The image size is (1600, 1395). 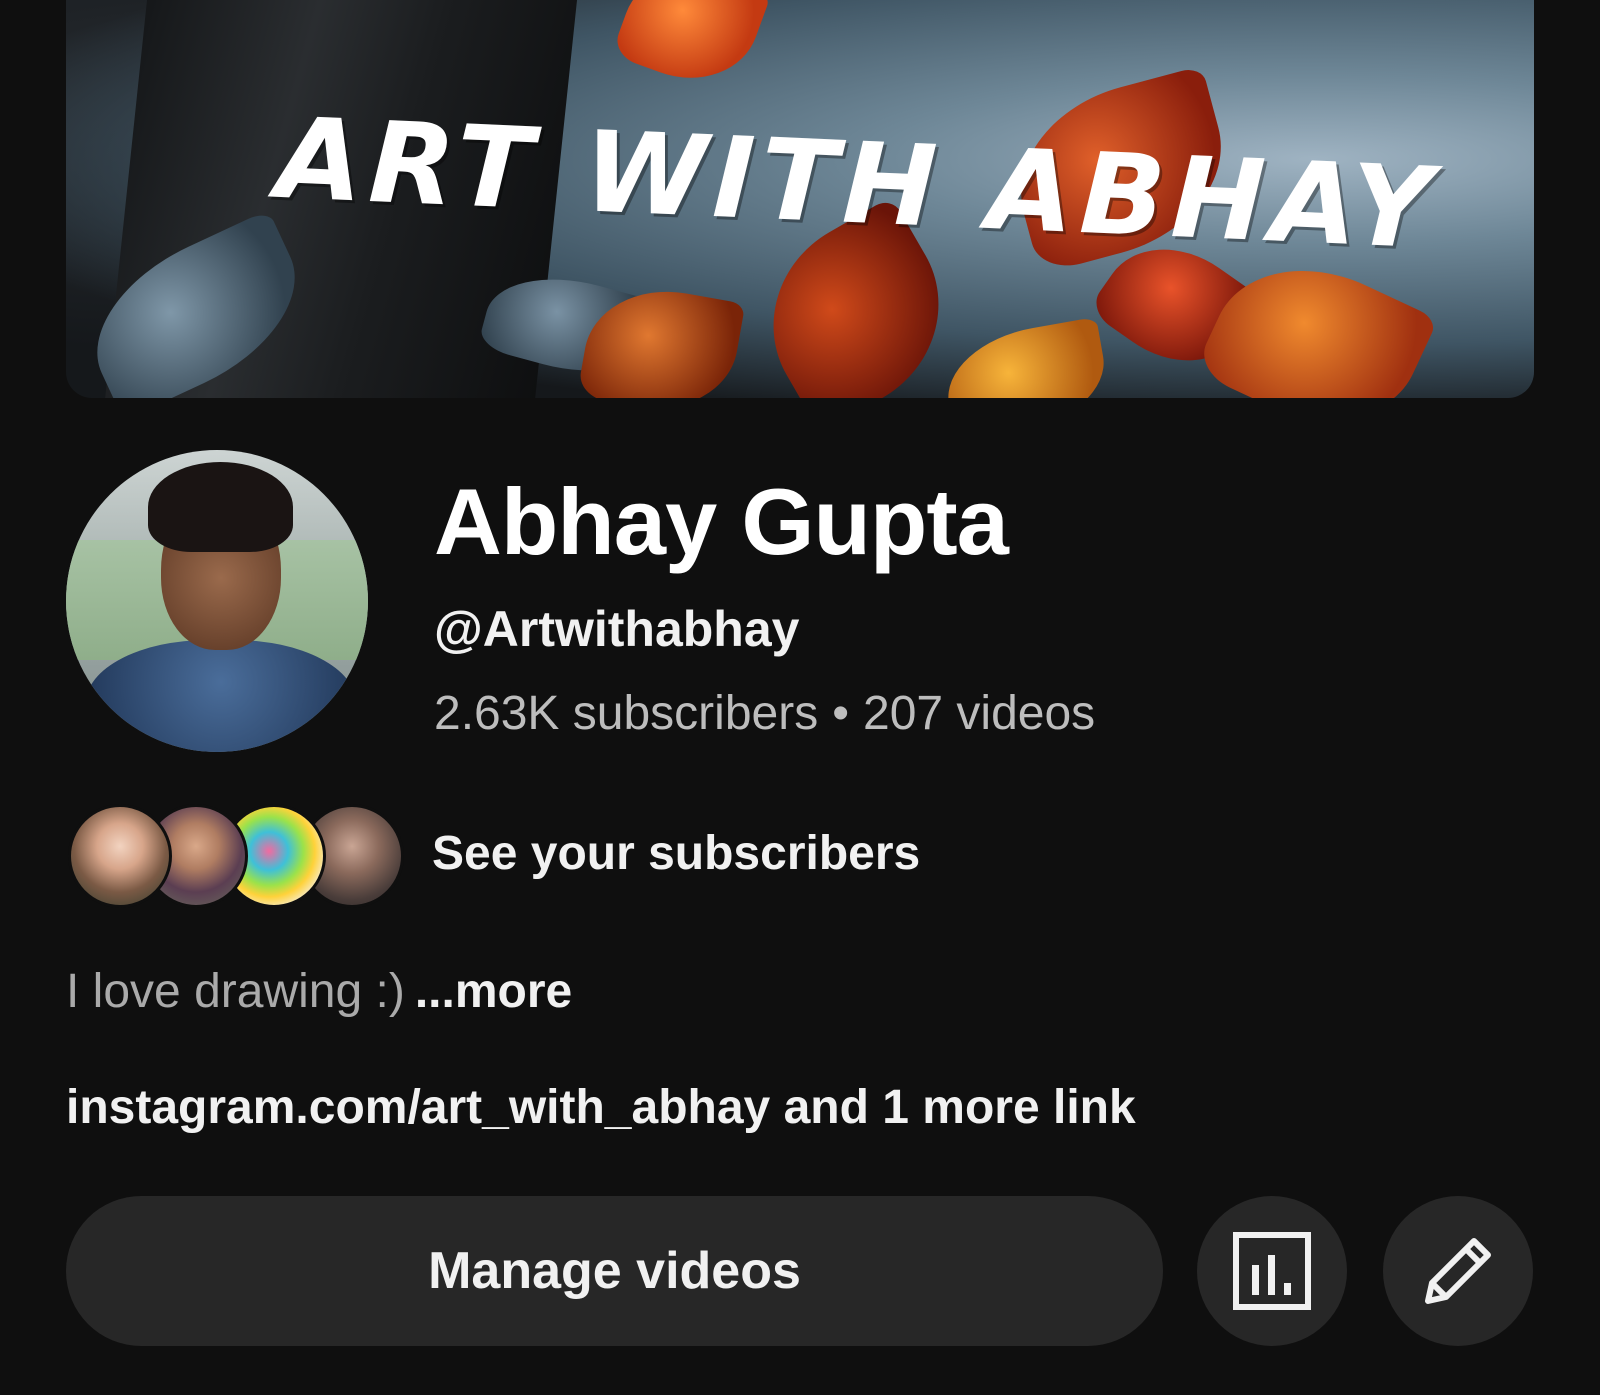 I want to click on channel-stats: 2.63K subscribers • 207 videos, so click(x=764, y=713).